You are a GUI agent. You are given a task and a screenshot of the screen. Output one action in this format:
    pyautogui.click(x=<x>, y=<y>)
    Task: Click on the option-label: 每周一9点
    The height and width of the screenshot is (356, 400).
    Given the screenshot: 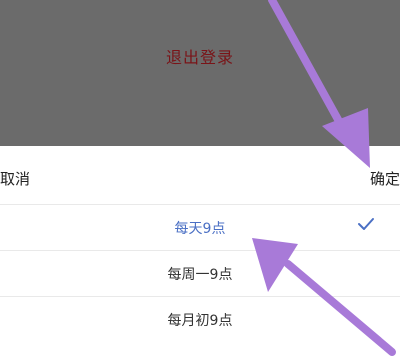 What is the action you would take?
    pyautogui.click(x=200, y=275)
    